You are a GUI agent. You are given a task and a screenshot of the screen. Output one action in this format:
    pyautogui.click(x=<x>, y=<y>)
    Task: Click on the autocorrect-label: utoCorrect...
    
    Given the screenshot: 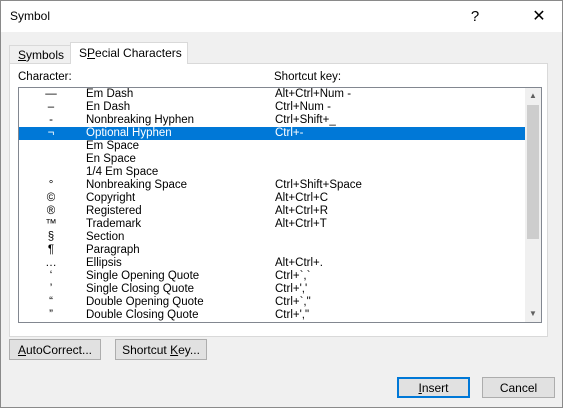 What is the action you would take?
    pyautogui.click(x=59, y=350)
    